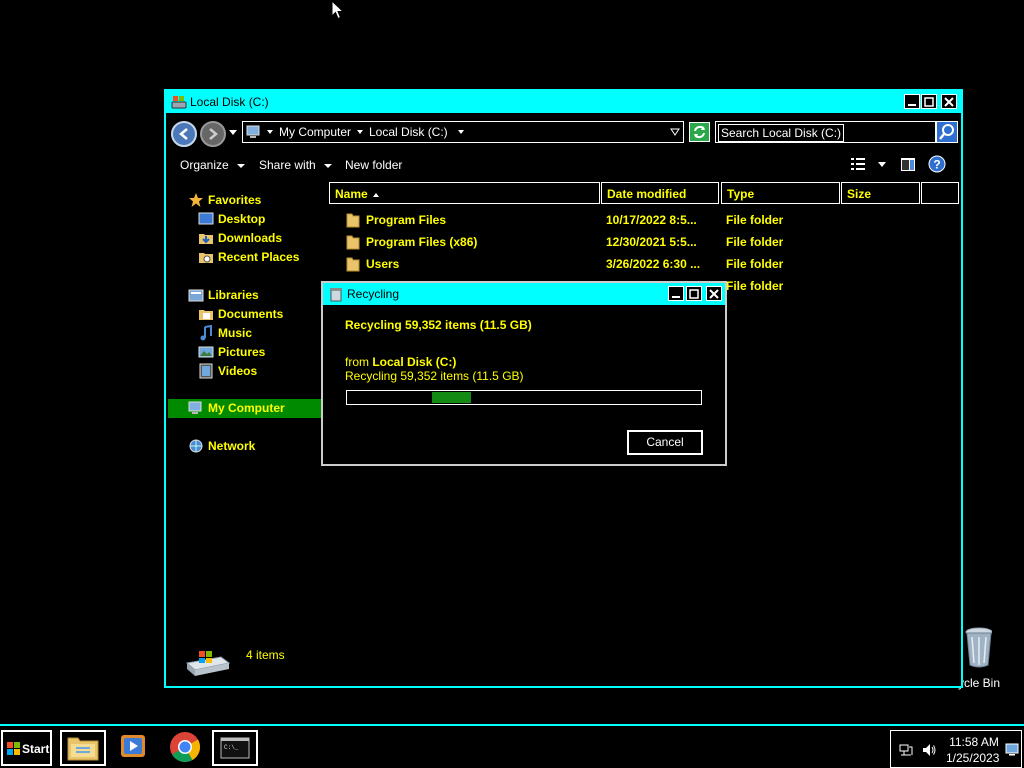 The image size is (1024, 768). What do you see at coordinates (741, 194) in the screenshot?
I see `column-type-label: Type` at bounding box center [741, 194].